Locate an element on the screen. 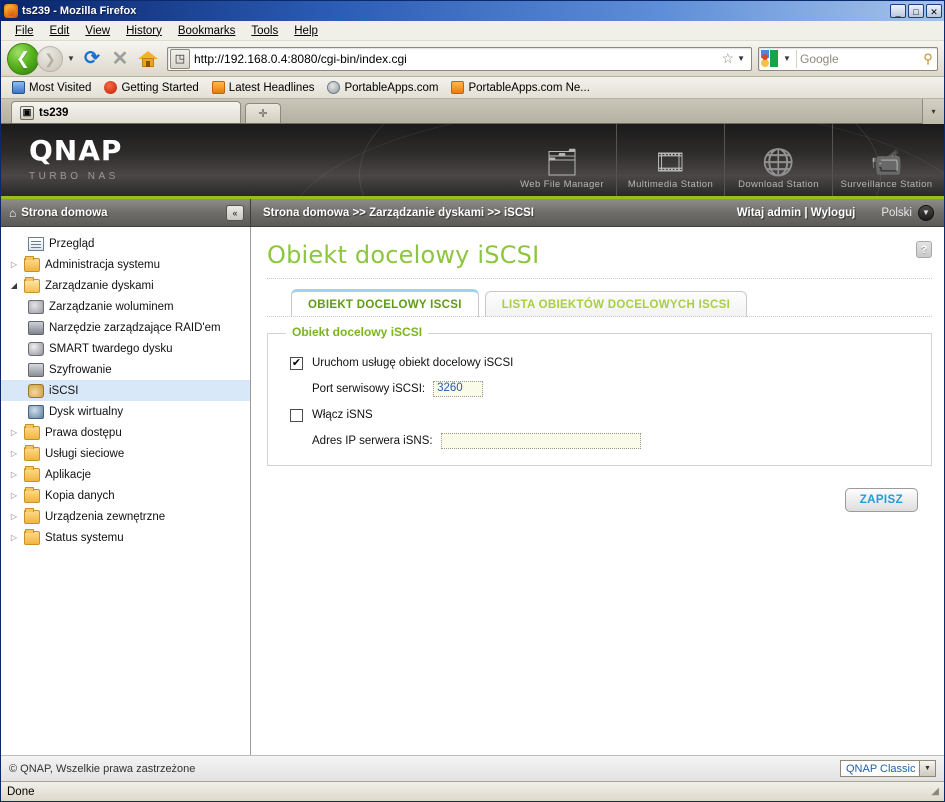 The height and width of the screenshot is (802, 945). app-surveillance-station: 📹 Surveillance Station is located at coordinates (886, 160).